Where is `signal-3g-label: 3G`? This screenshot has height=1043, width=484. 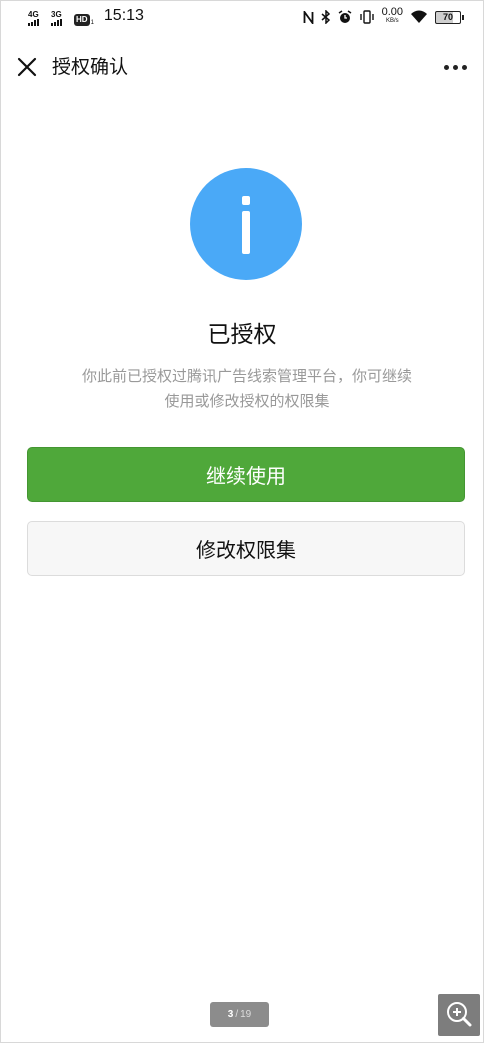 signal-3g-label: 3G is located at coordinates (56, 14).